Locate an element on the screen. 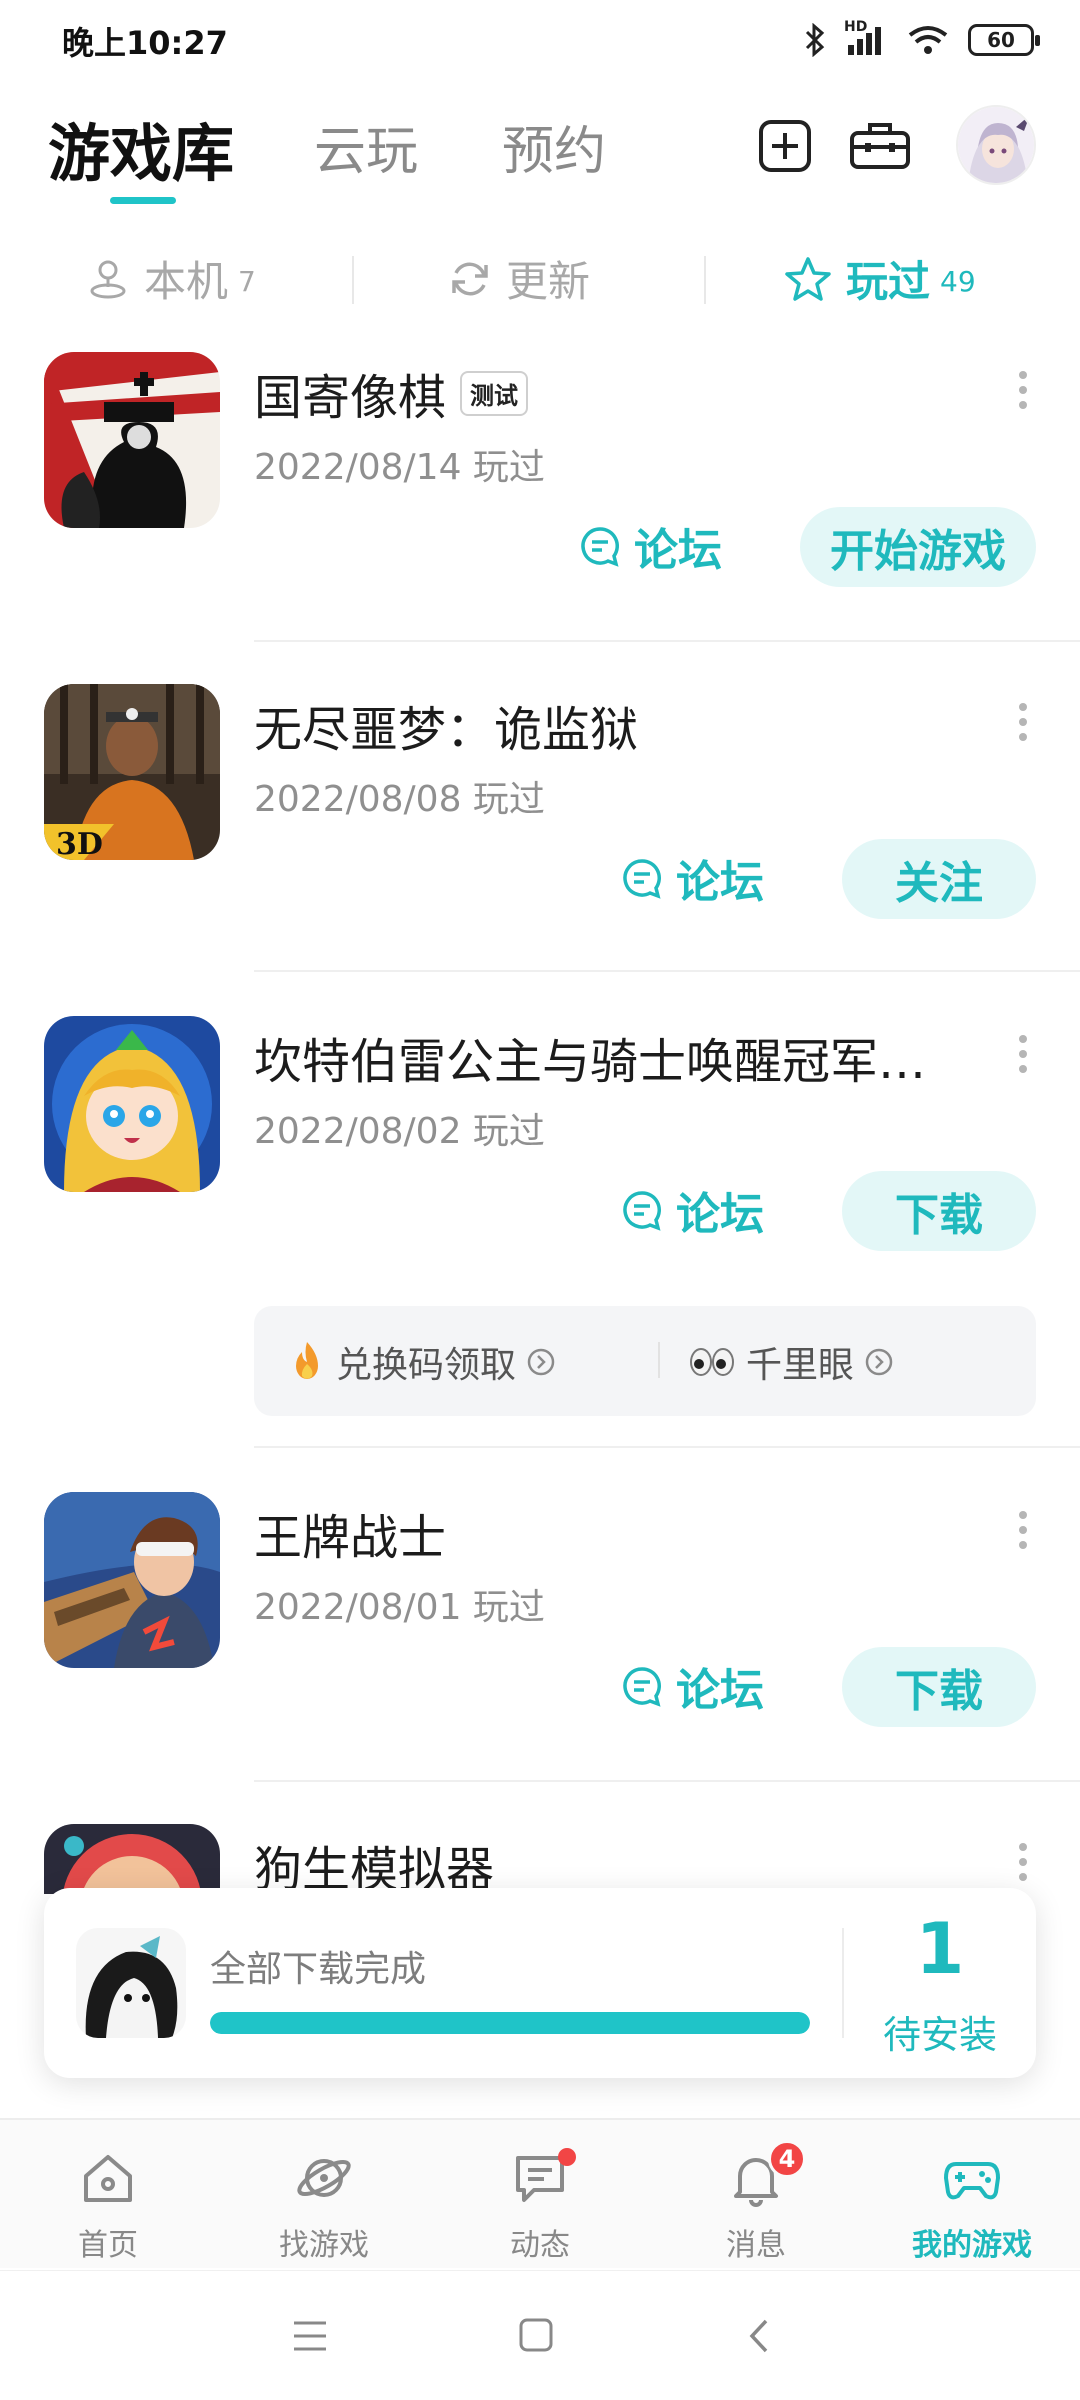 This screenshot has height=2400, width=1080. test-badge: 测试 is located at coordinates (494, 393).